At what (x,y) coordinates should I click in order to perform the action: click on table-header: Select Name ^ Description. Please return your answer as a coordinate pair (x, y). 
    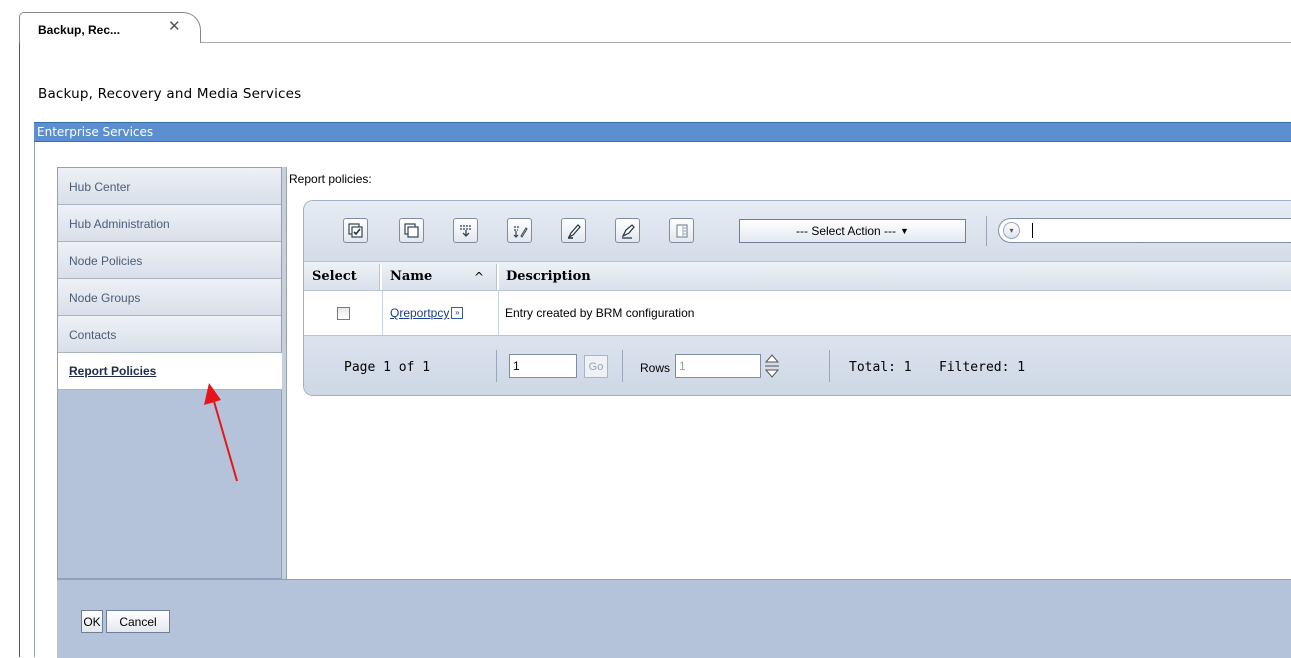
    Looking at the image, I should click on (797, 276).